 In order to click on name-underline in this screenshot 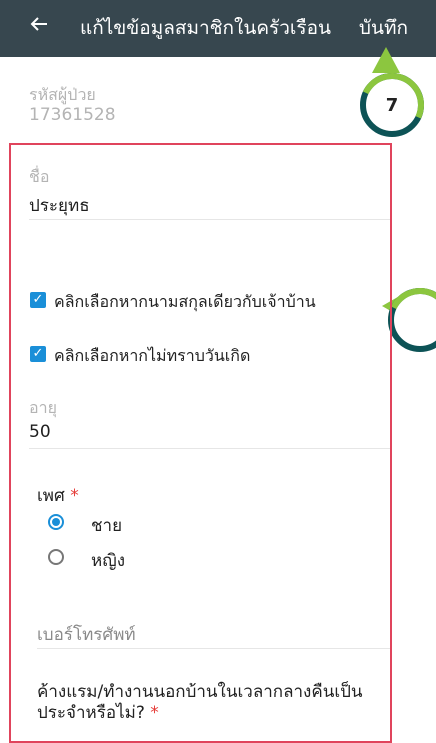, I will do `click(209, 219)`.